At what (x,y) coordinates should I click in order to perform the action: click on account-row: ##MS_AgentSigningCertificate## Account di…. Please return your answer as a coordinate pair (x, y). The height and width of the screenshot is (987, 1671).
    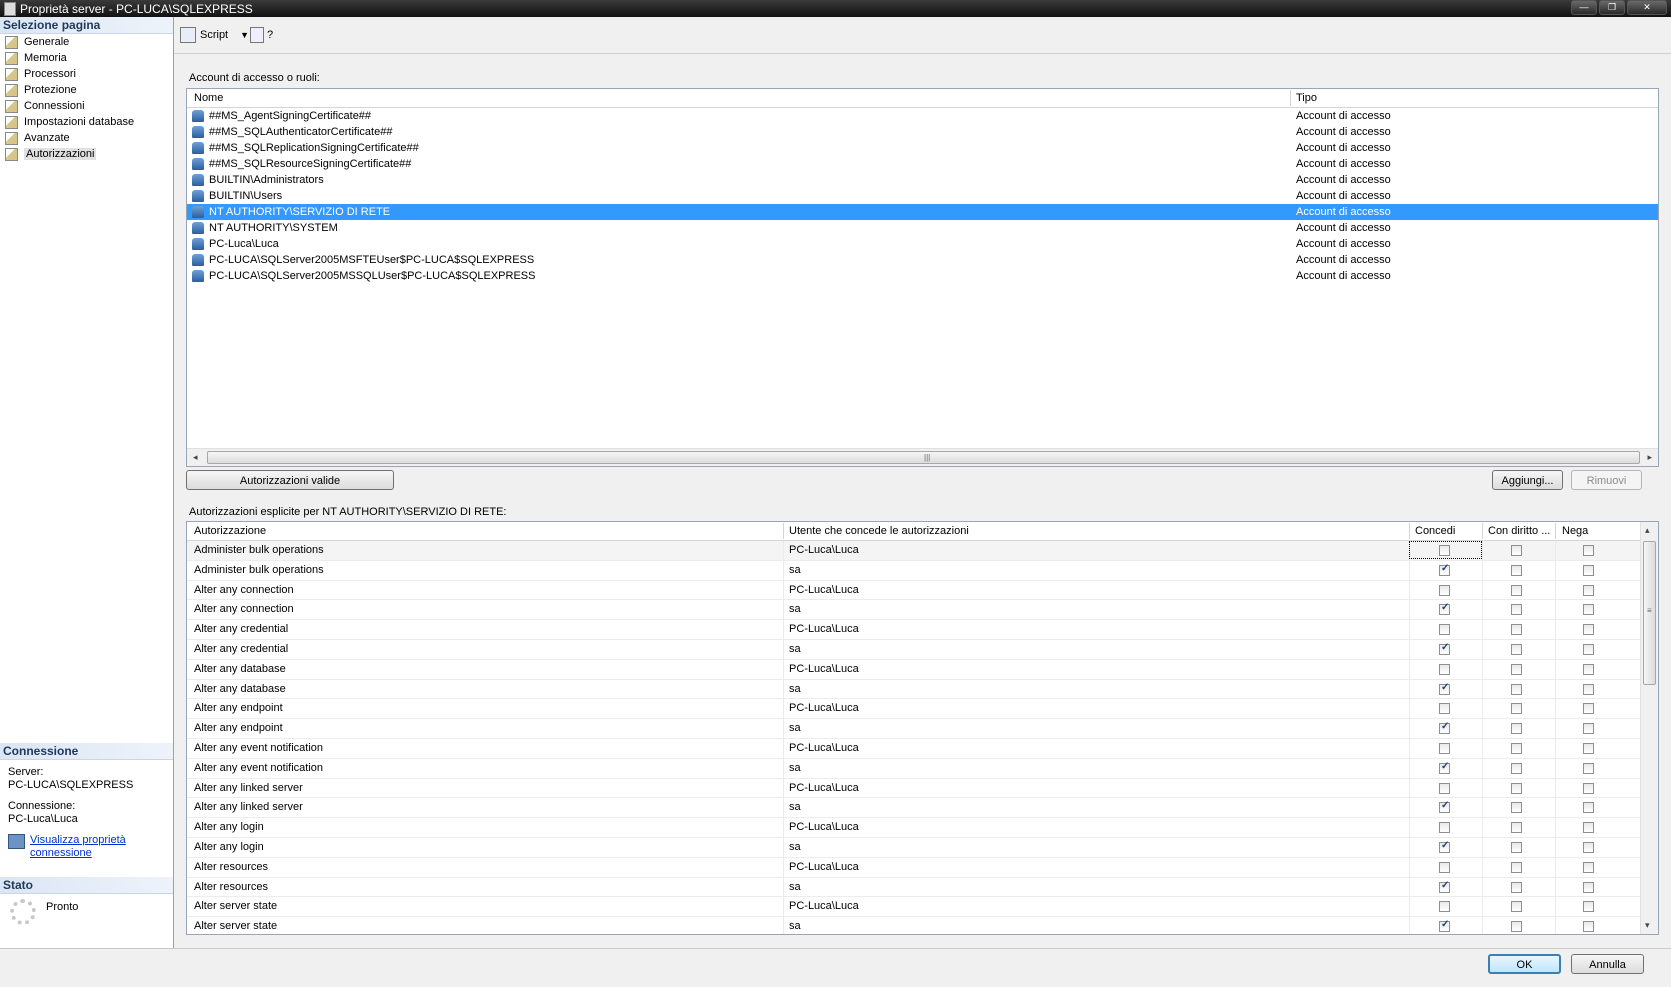
    Looking at the image, I should click on (922, 116).